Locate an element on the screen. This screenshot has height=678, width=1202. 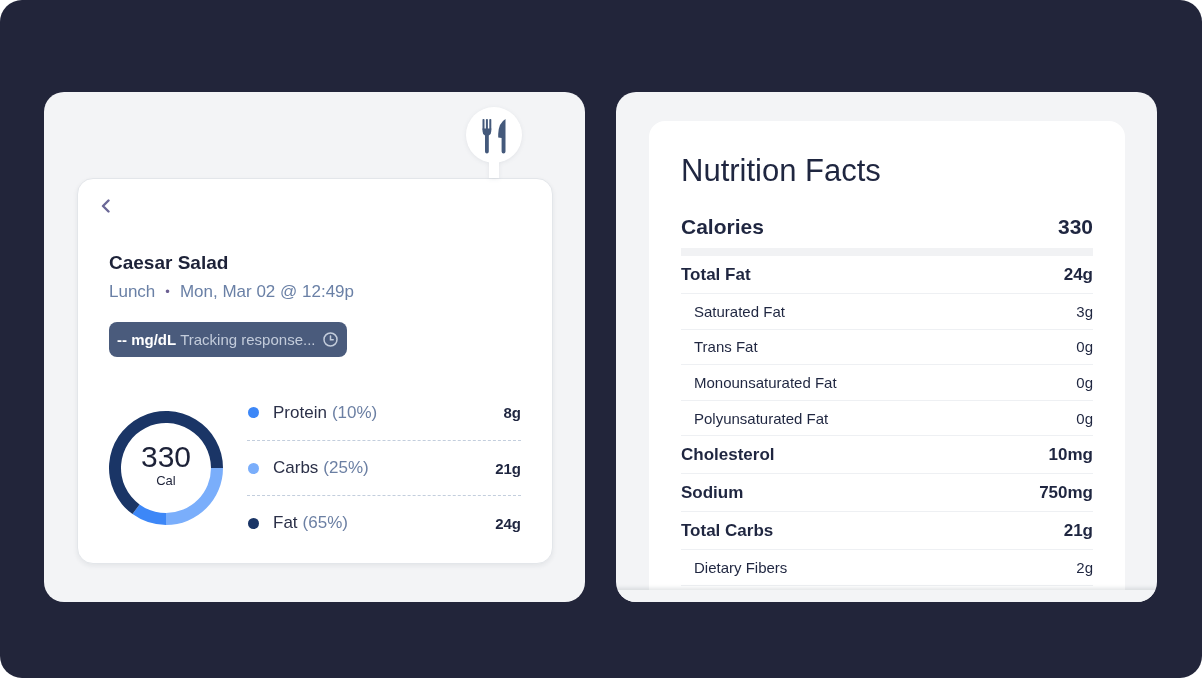
macro-share: (25%) is located at coordinates (346, 468).